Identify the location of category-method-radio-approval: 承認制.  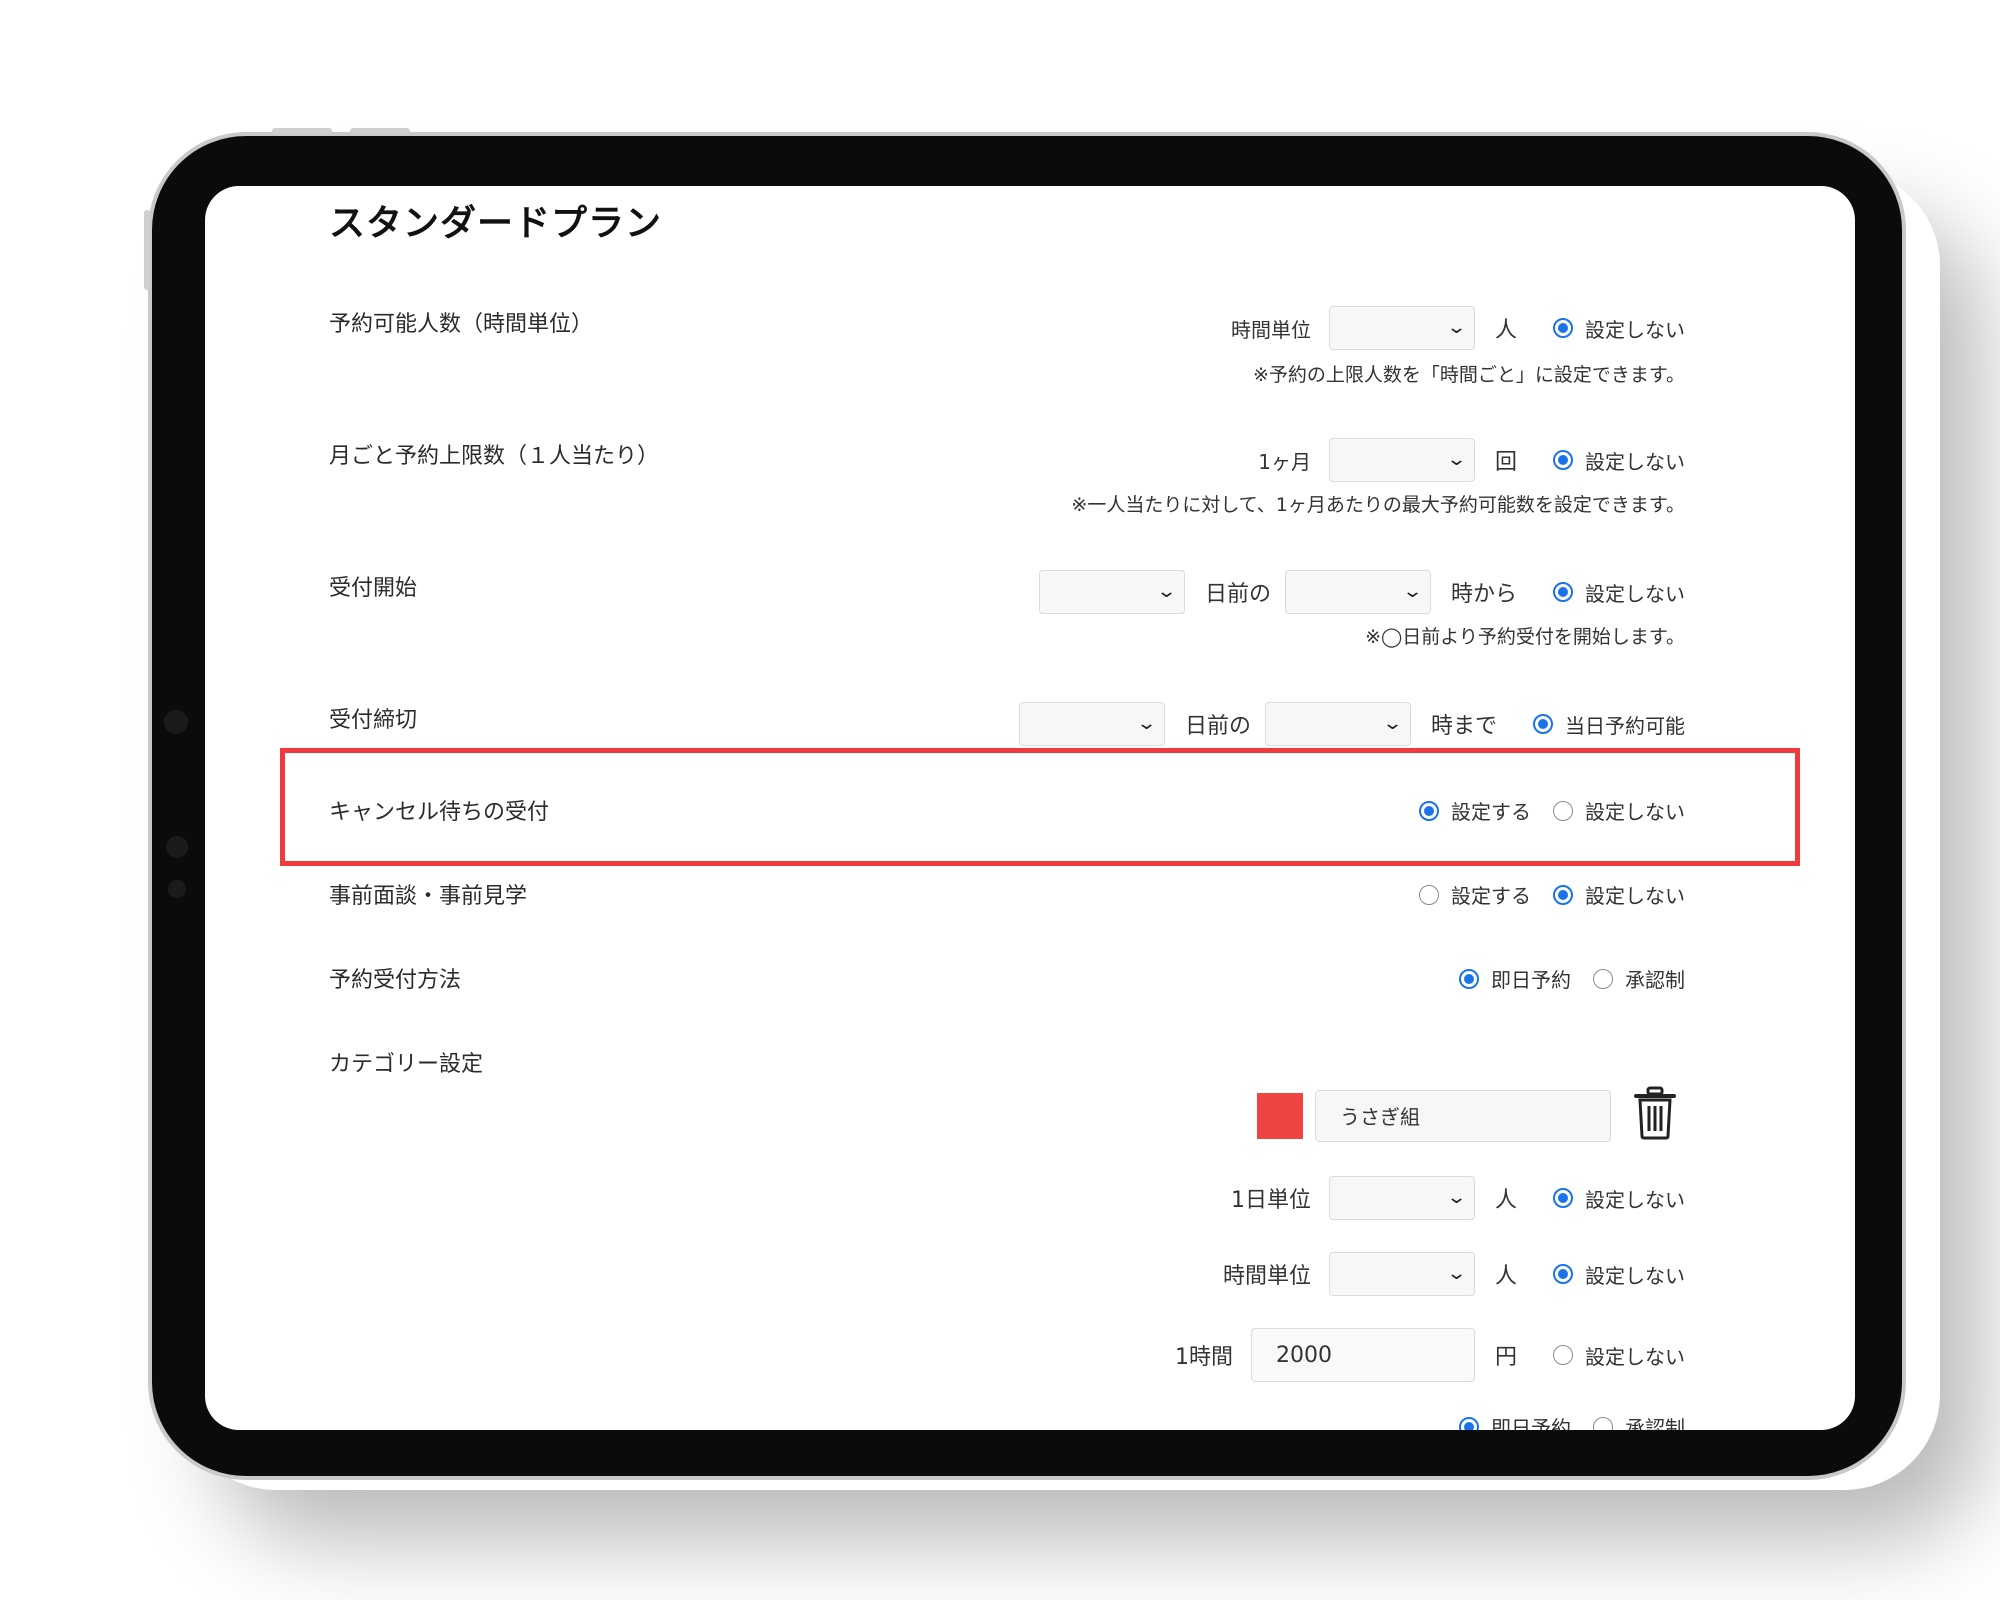
(1639, 1421).